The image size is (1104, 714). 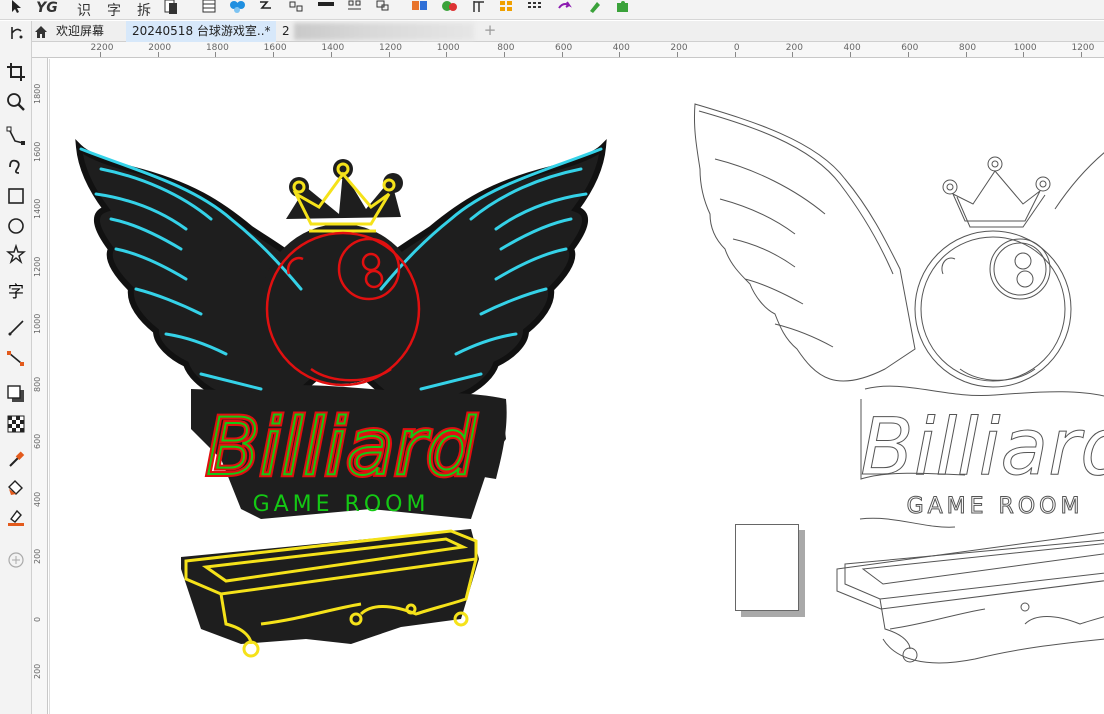 I want to click on tab-document-2-label: 2, so click(x=286, y=31).